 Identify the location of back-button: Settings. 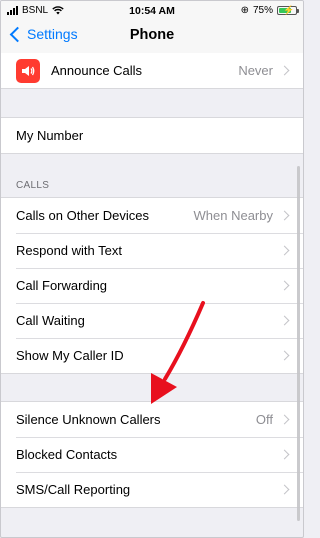
(43, 34).